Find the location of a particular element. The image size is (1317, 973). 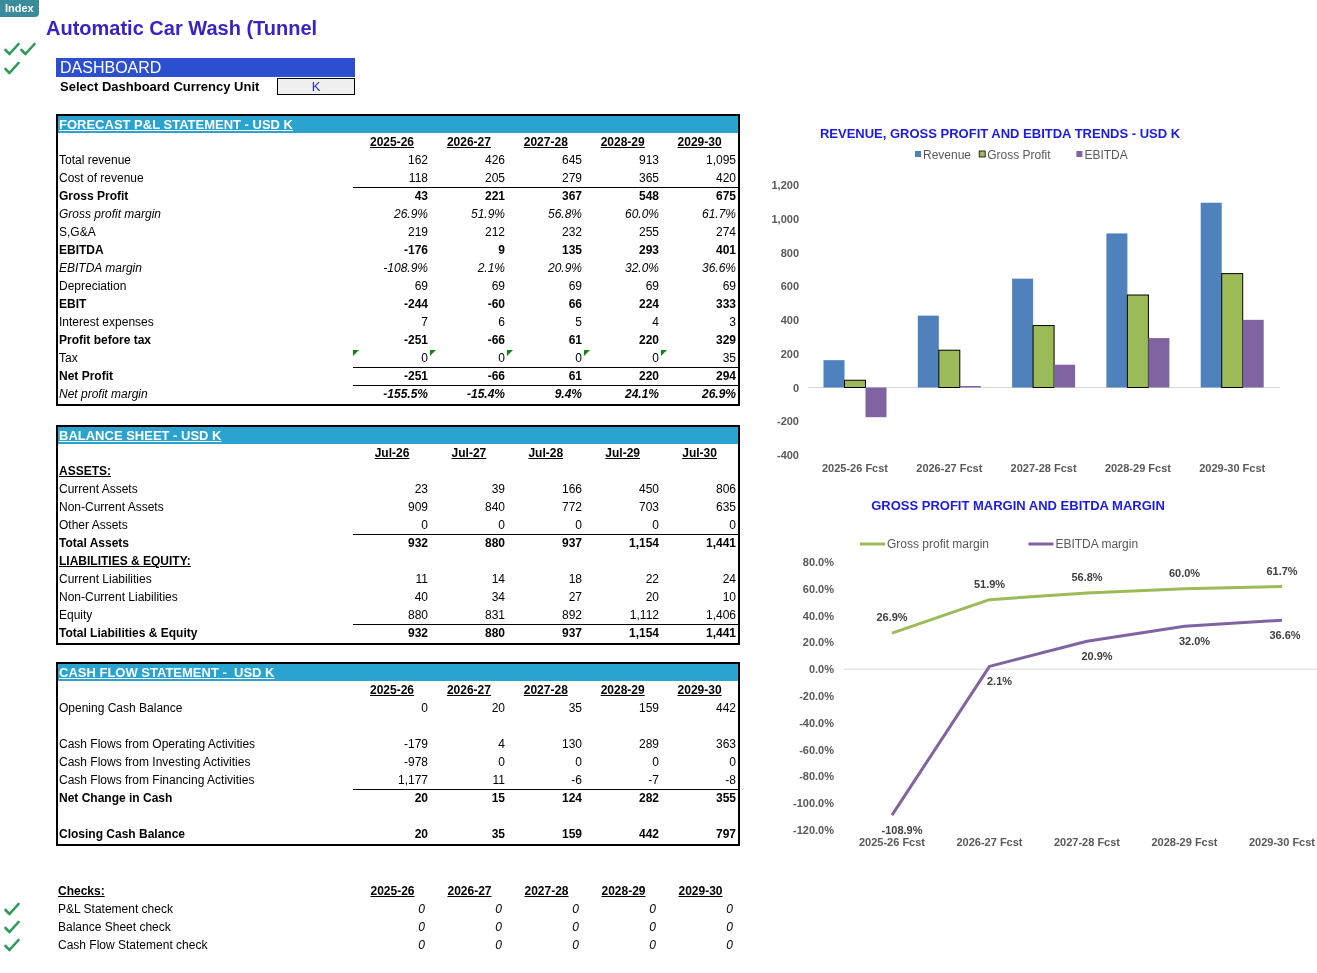

table-cell: 806 is located at coordinates (725, 489).